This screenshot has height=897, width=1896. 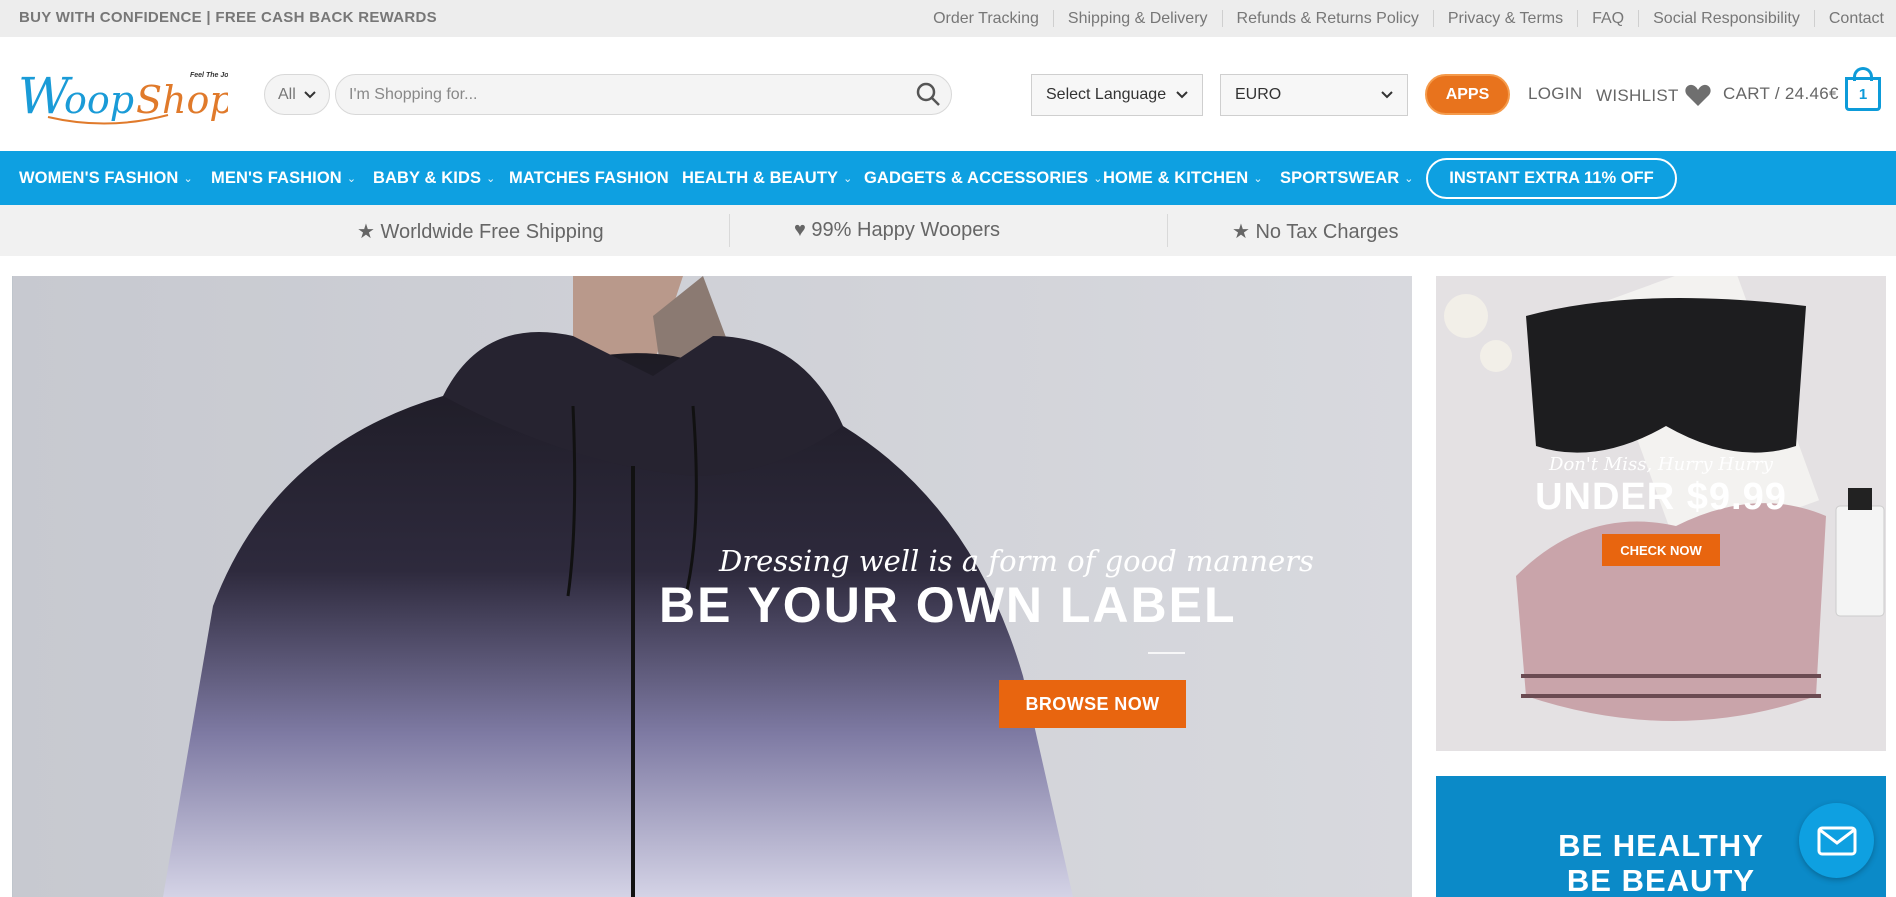 I want to click on instant-discount-button: INSTANT EXTRA 11% OFF, so click(x=1551, y=178).